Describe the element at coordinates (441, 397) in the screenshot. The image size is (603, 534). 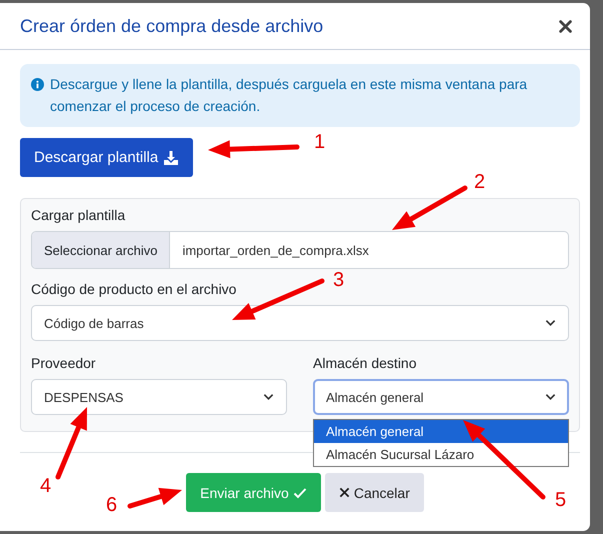
I see `warehouse-select: Almacén general` at that location.